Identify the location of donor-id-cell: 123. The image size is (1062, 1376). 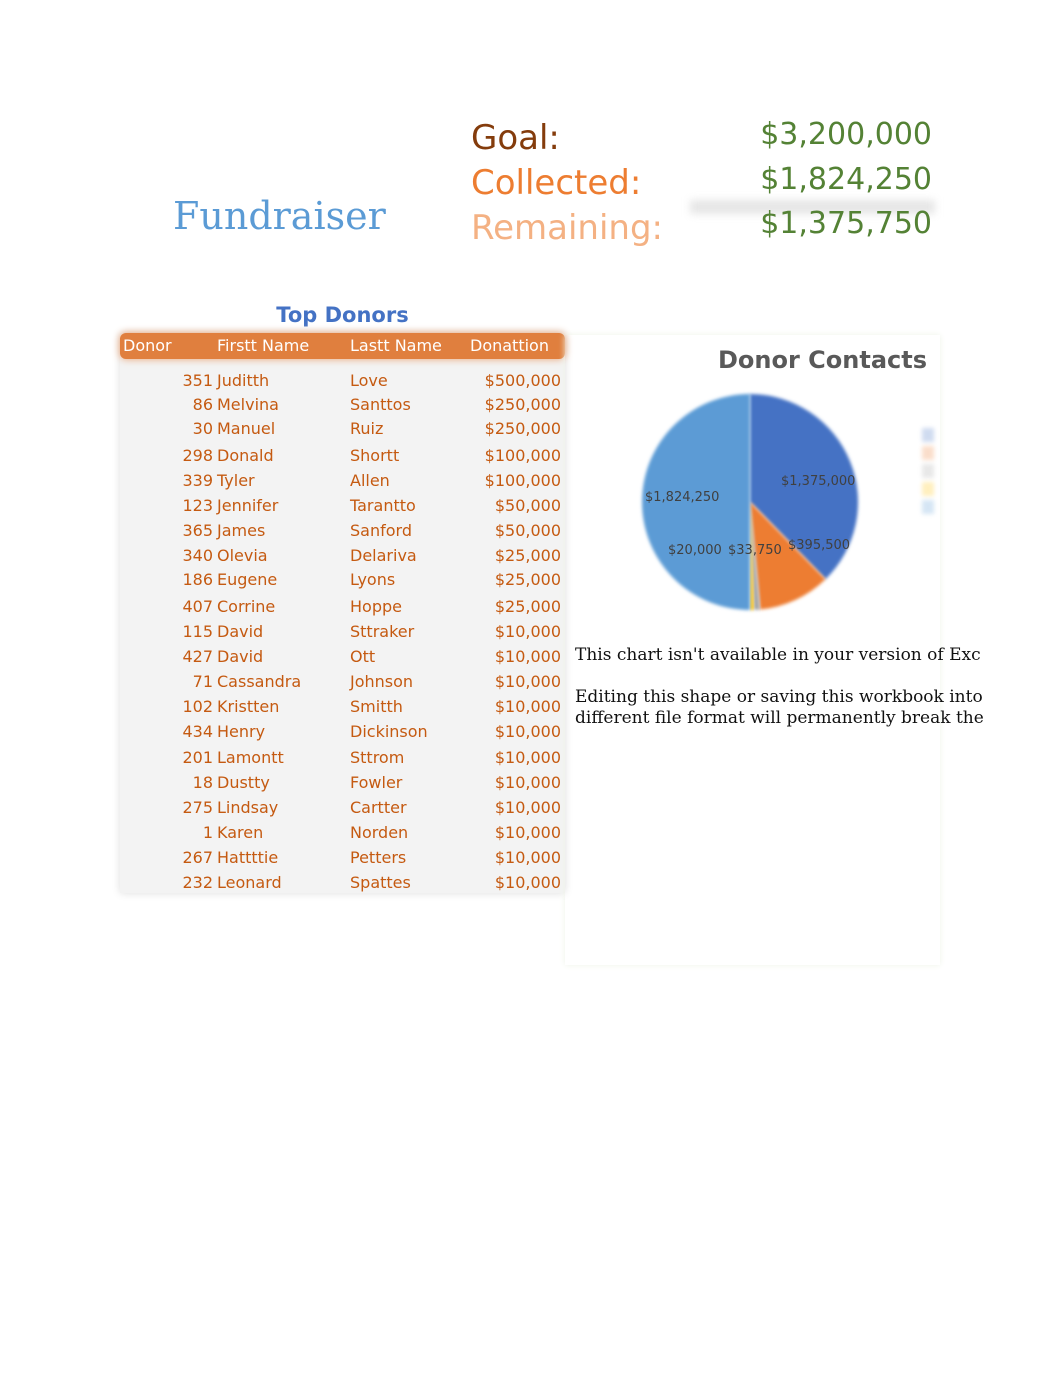
(197, 505).